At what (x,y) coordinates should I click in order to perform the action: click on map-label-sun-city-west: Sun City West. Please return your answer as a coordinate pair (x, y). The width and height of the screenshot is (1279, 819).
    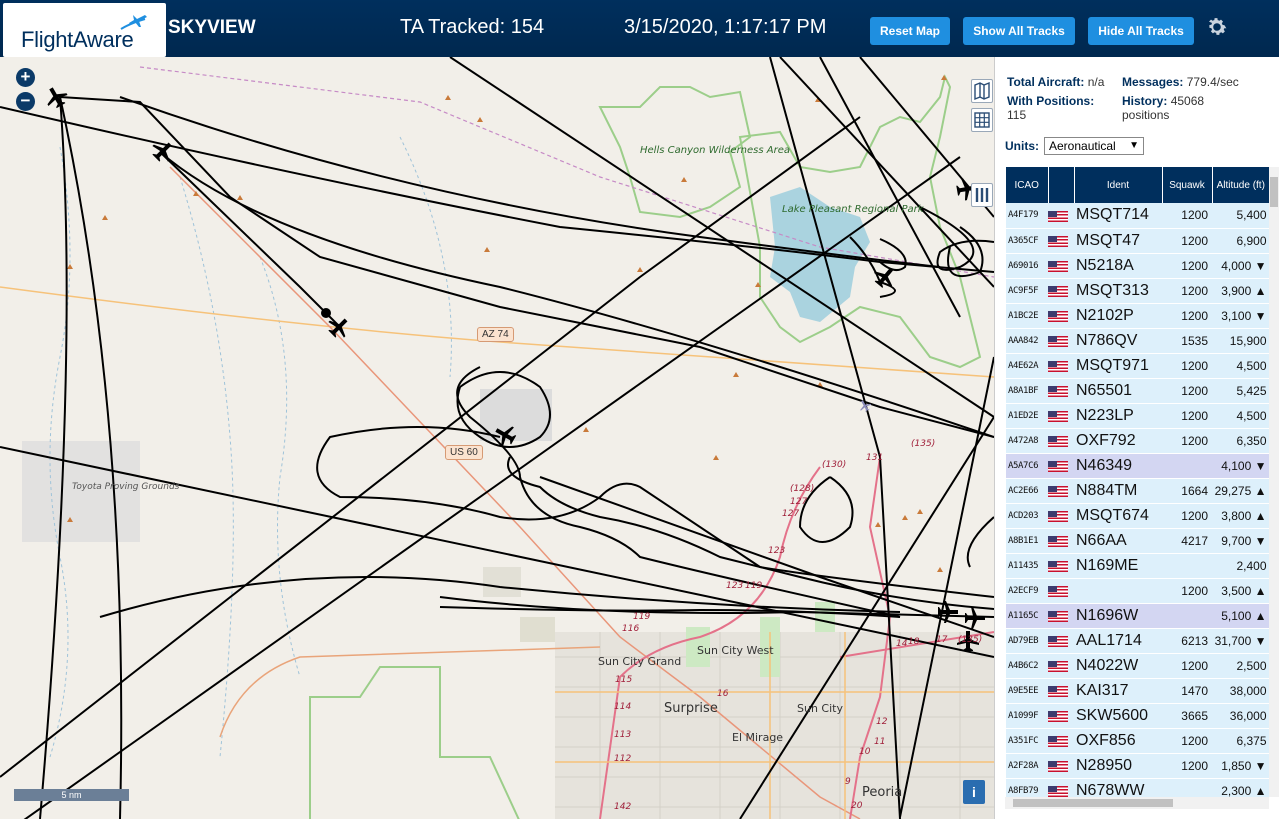
    Looking at the image, I should click on (735, 650).